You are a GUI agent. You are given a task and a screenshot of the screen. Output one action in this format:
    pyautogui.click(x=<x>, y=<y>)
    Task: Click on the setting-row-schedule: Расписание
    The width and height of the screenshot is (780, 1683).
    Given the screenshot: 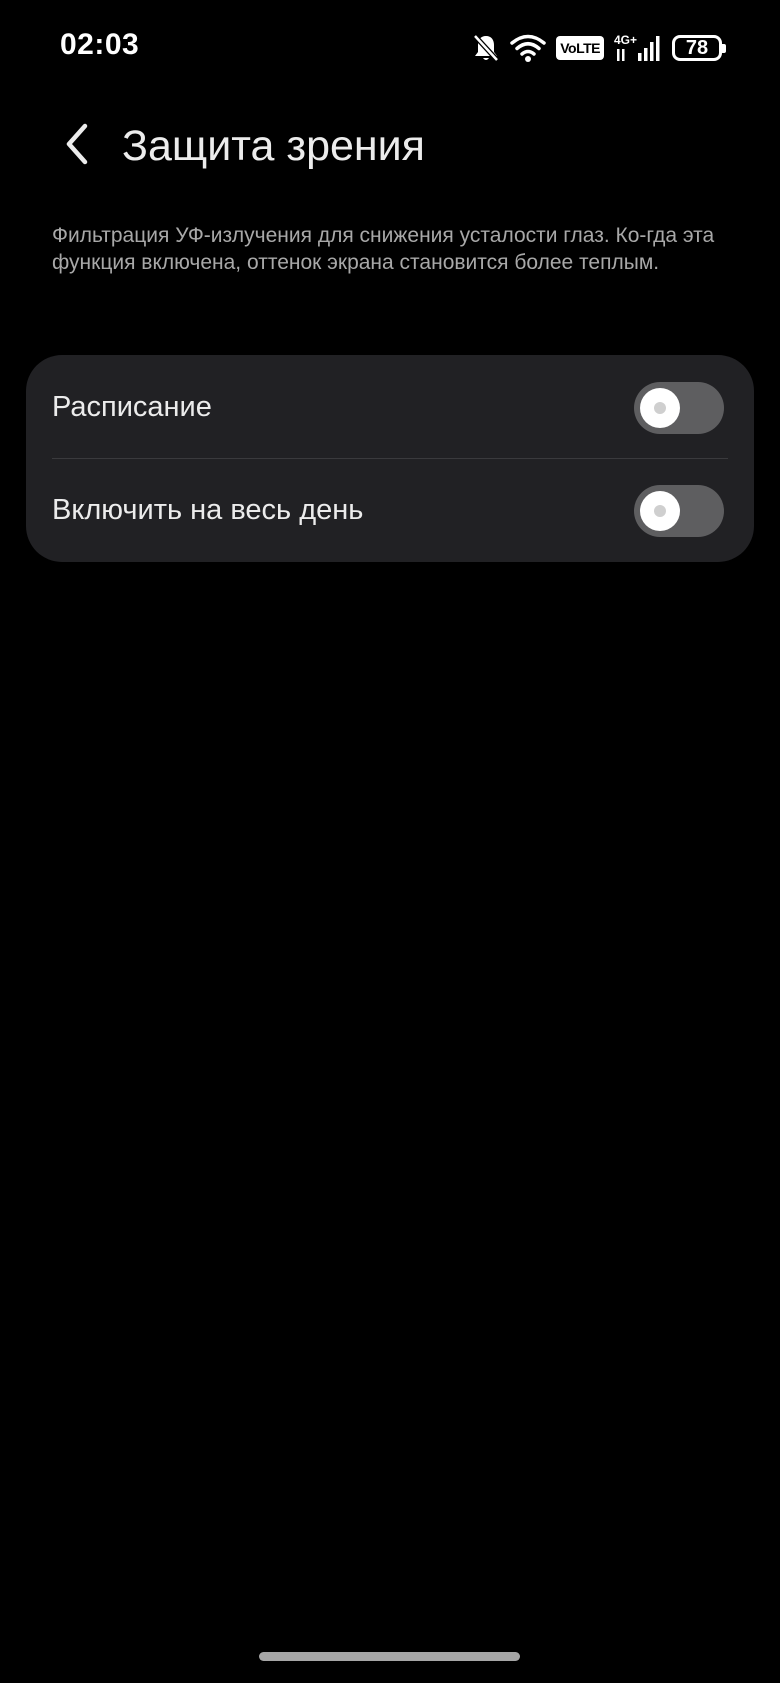 What is the action you would take?
    pyautogui.click(x=390, y=407)
    